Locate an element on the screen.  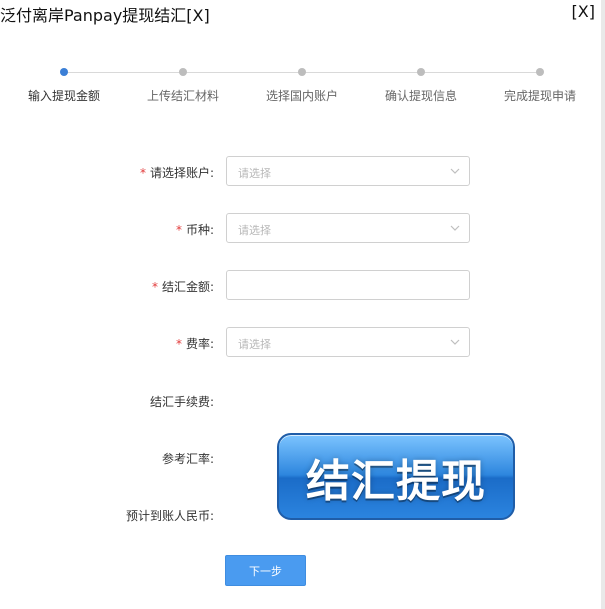
window-right-border is located at coordinates (603, 304).